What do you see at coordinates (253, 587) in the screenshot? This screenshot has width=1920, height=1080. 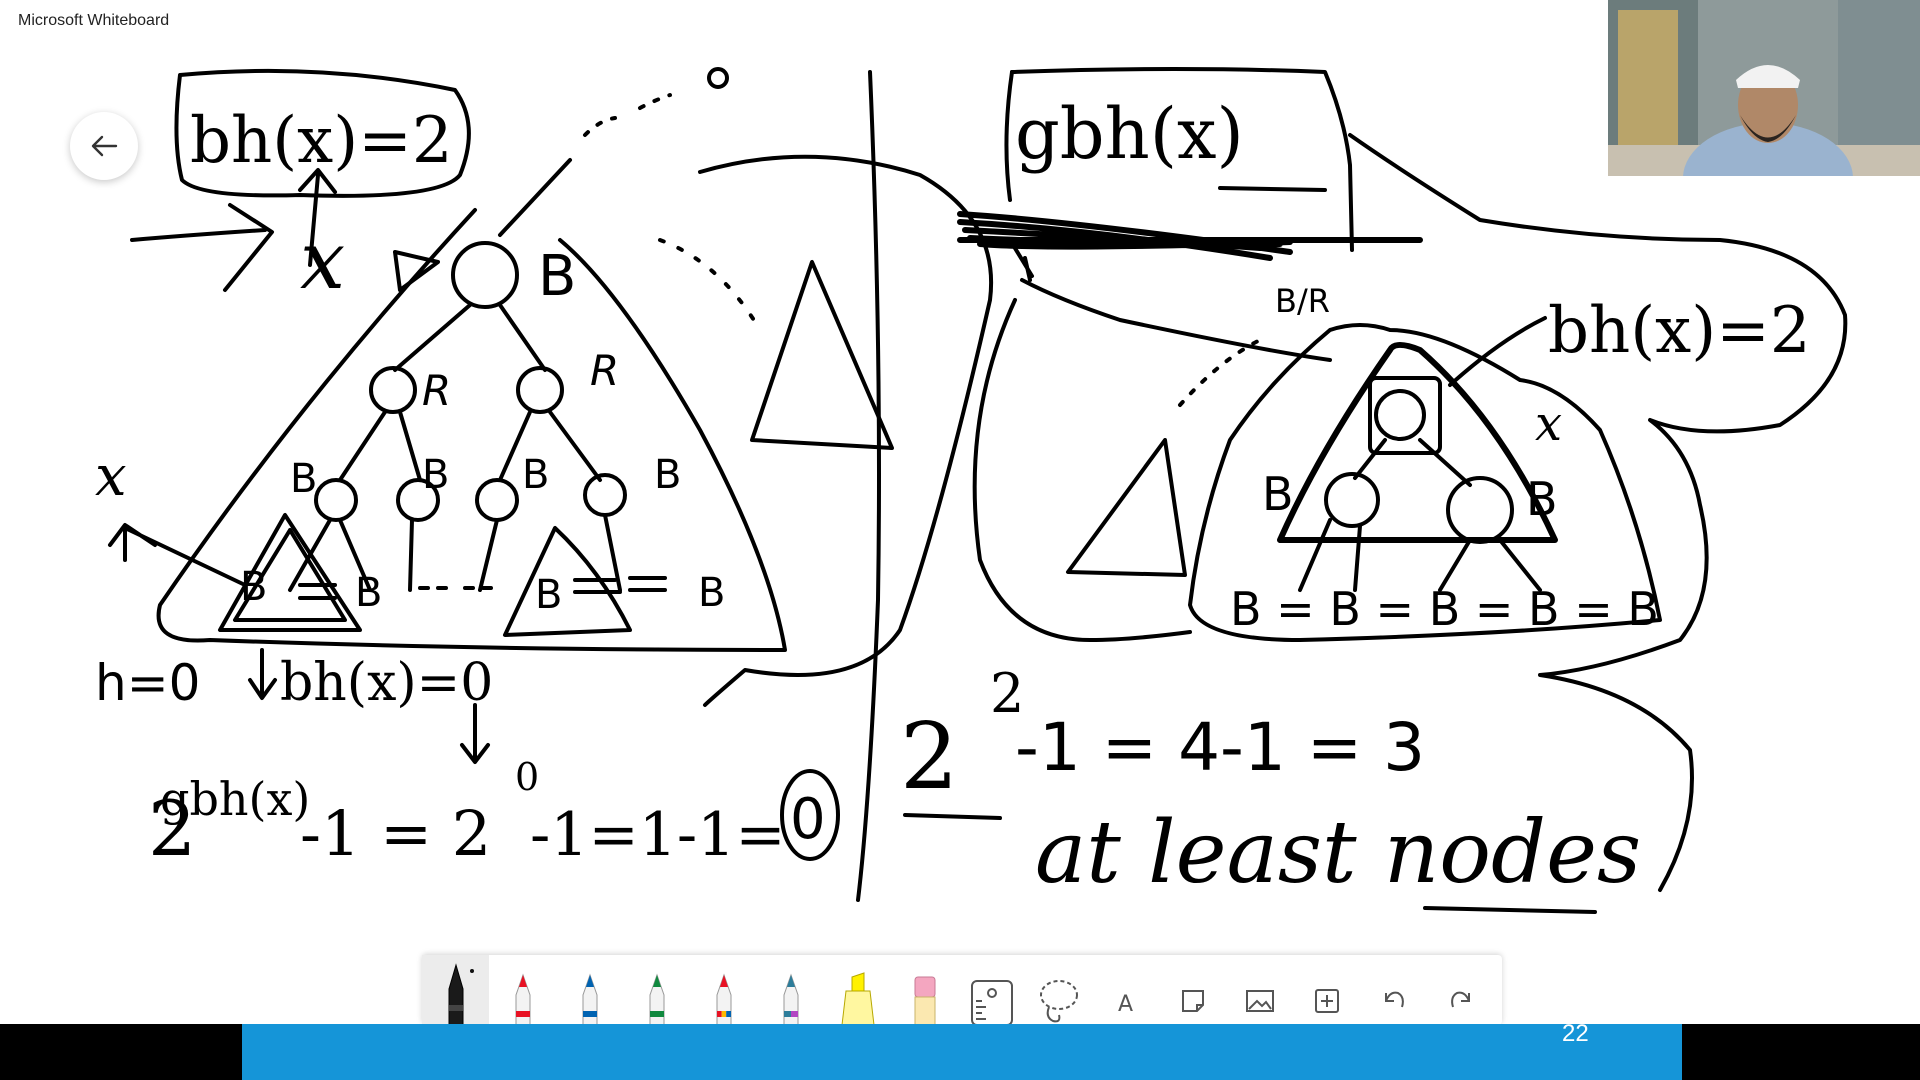 I see `left-nil-label-1: B` at bounding box center [253, 587].